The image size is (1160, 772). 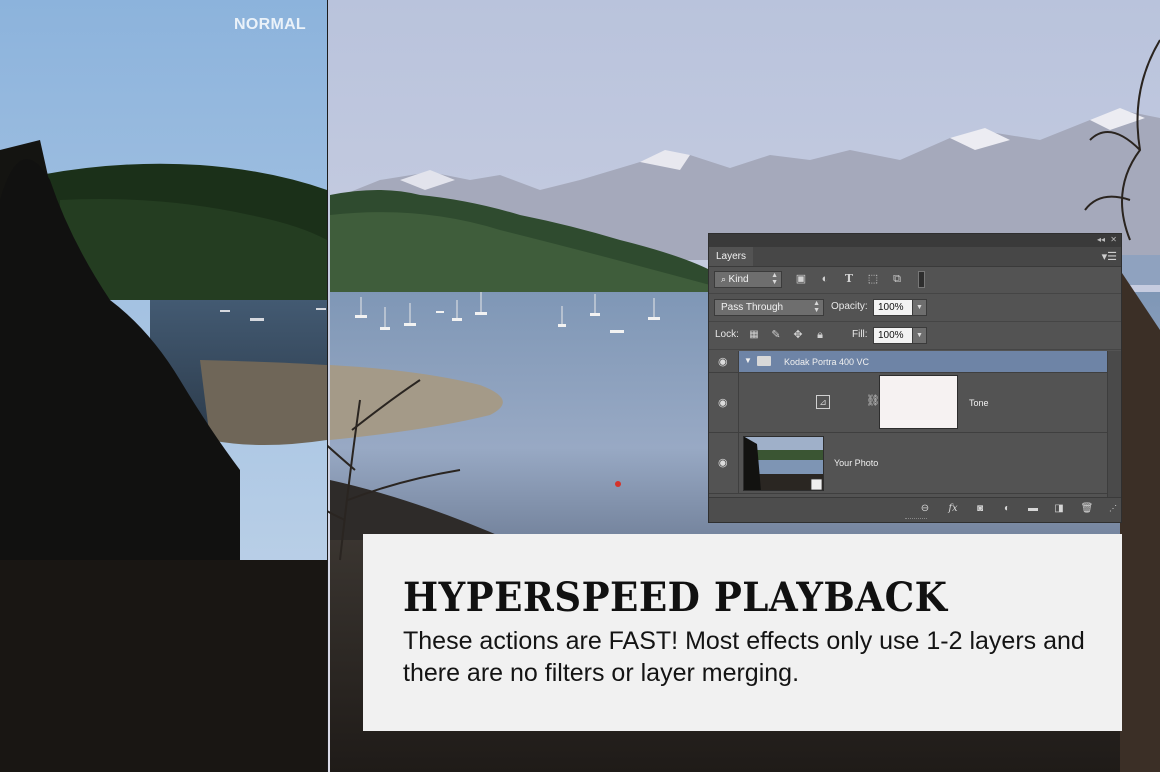 I want to click on lock-image-pixels-icon: ✎, so click(x=776, y=335).